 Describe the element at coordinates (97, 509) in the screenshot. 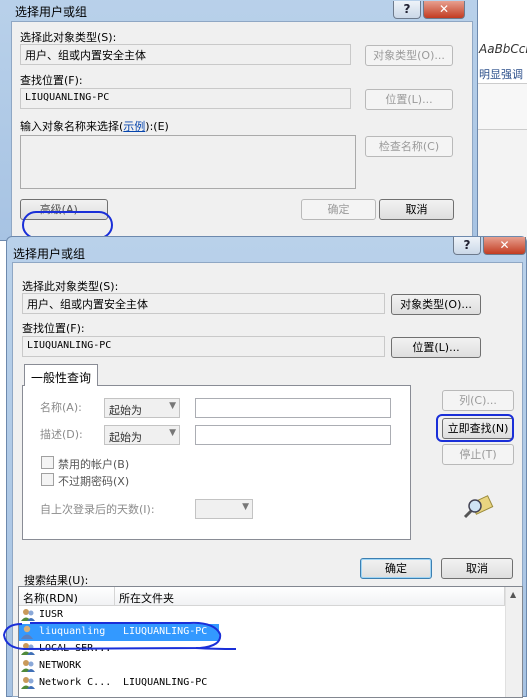

I see `days-since-logon-label: 自上次登录后的天数(I):` at that location.